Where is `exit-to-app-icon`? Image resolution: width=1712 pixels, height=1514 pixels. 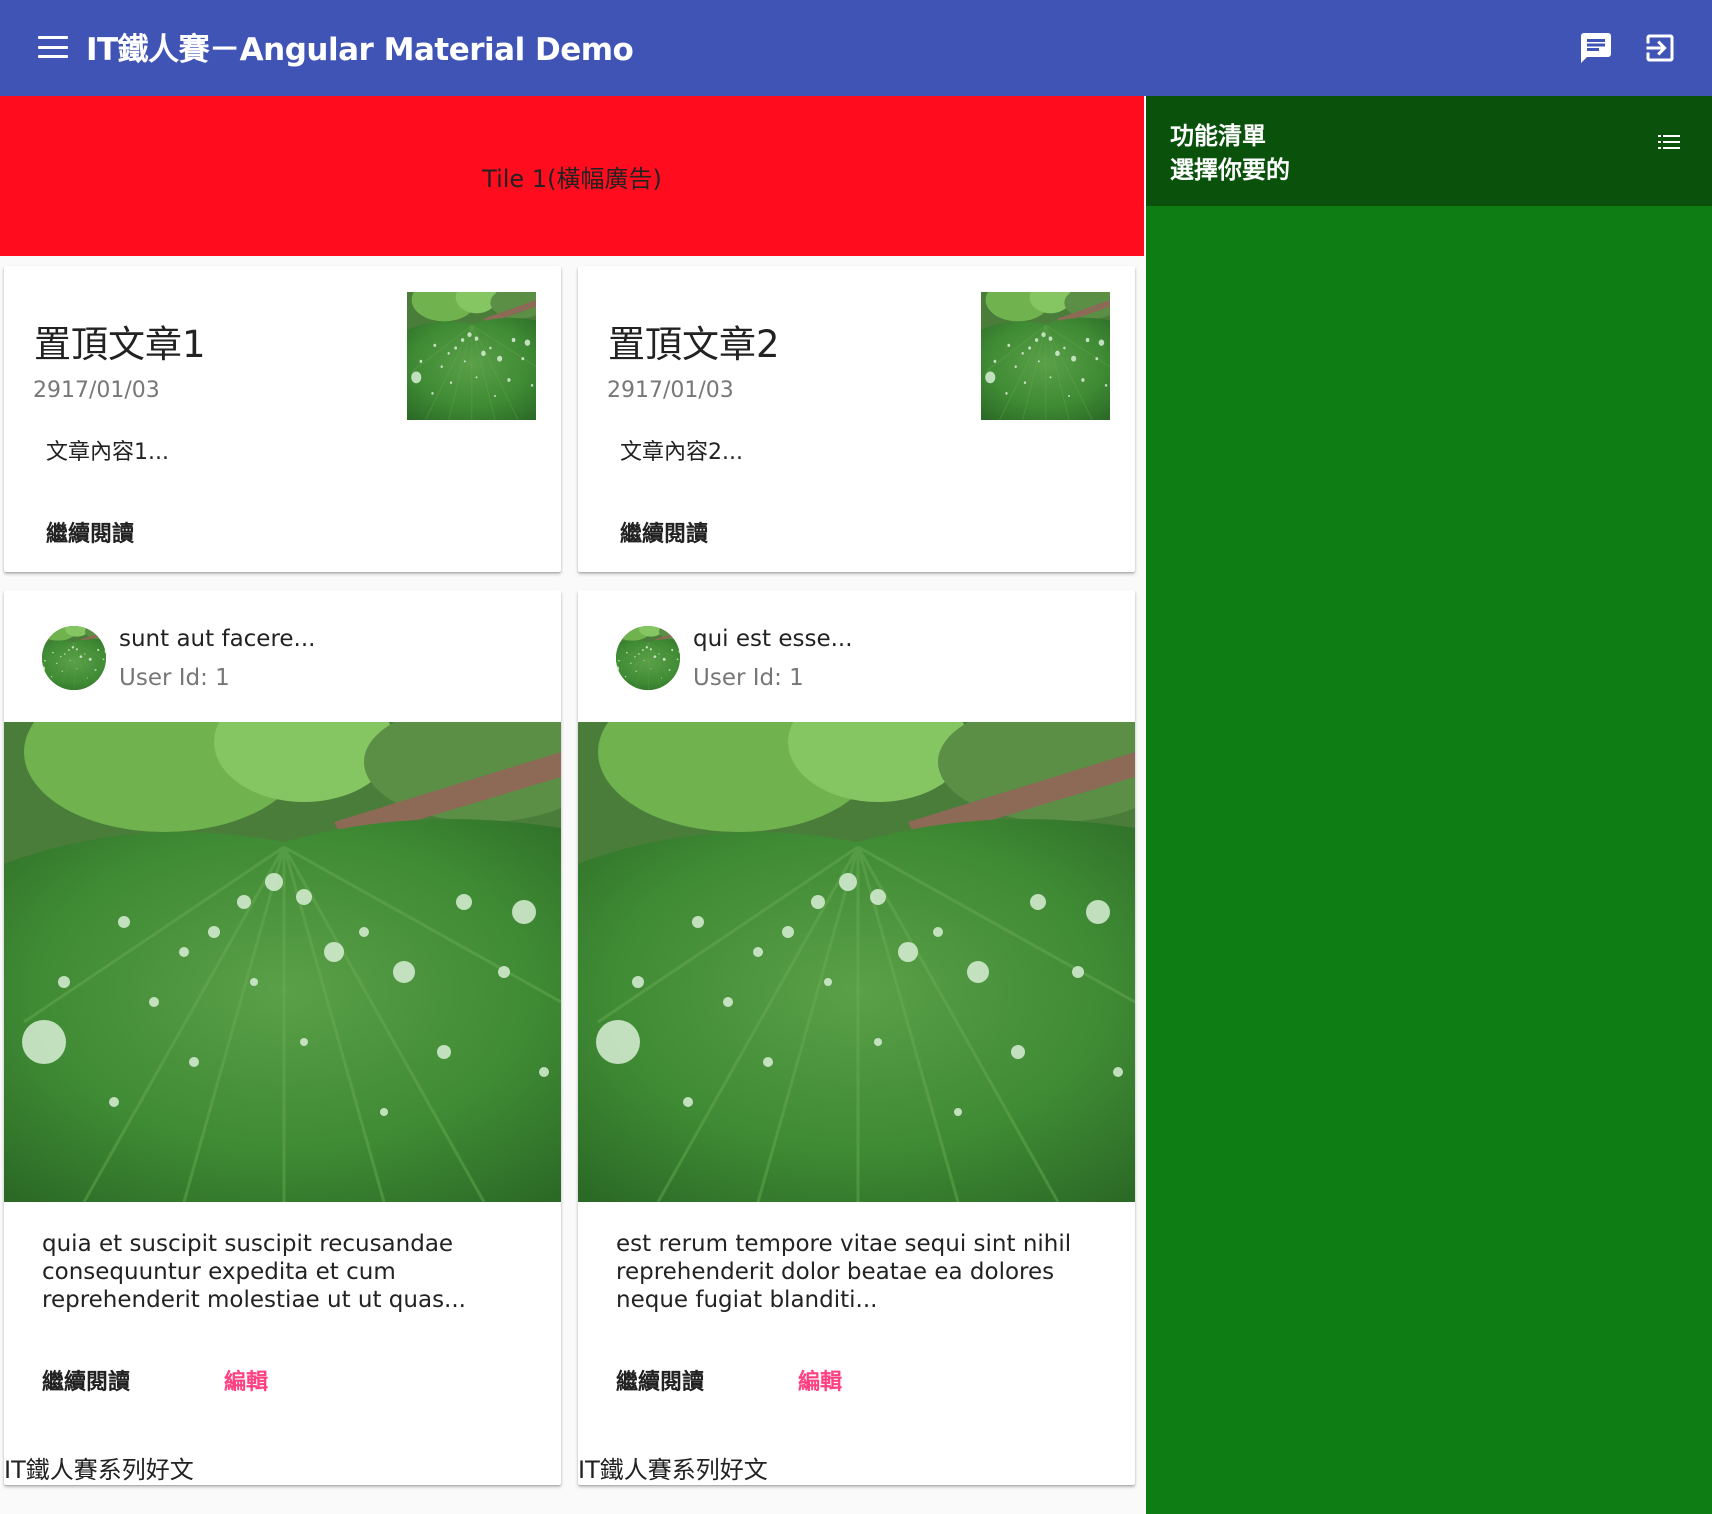 exit-to-app-icon is located at coordinates (1660, 48).